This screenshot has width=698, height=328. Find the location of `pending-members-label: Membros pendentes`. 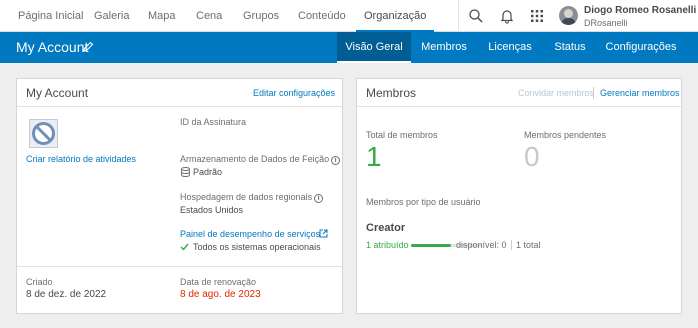

pending-members-label: Membros pendentes is located at coordinates (565, 135).